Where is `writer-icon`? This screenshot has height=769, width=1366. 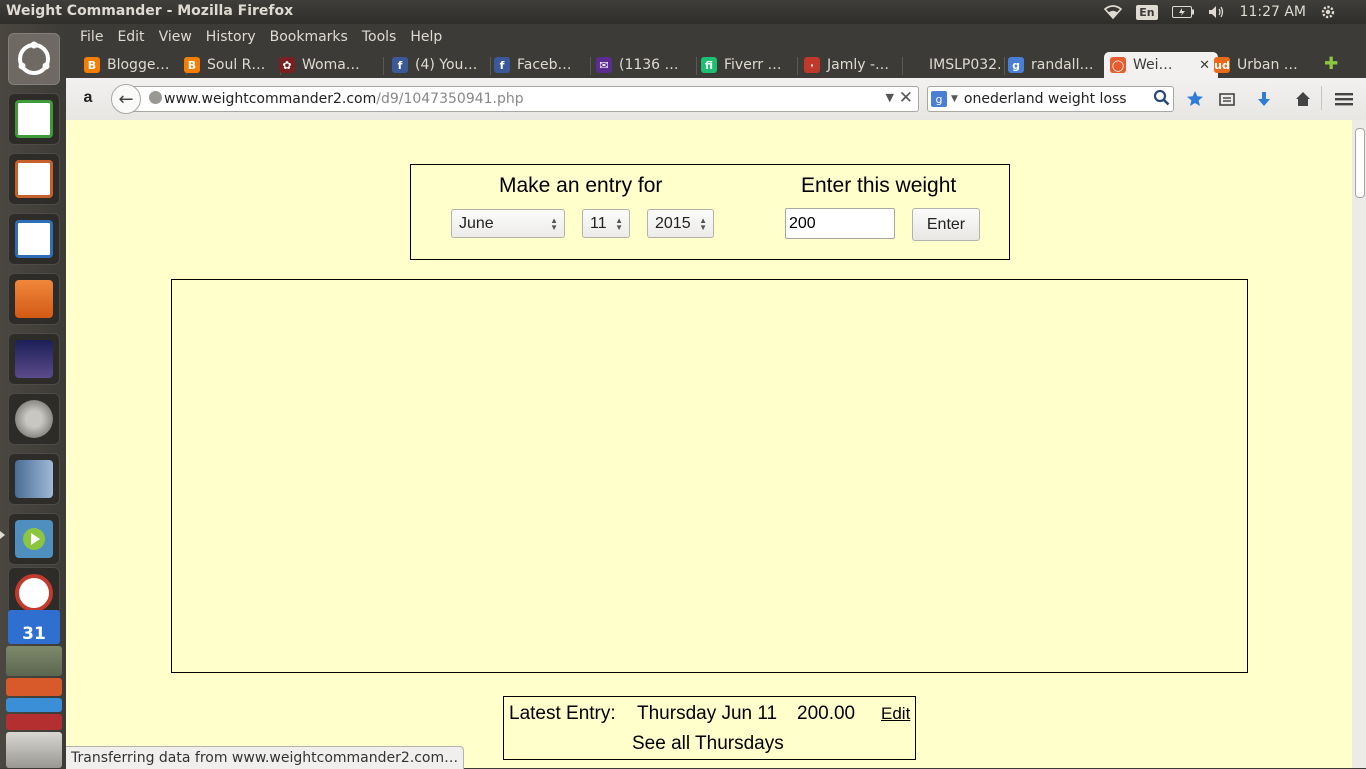 writer-icon is located at coordinates (34, 239).